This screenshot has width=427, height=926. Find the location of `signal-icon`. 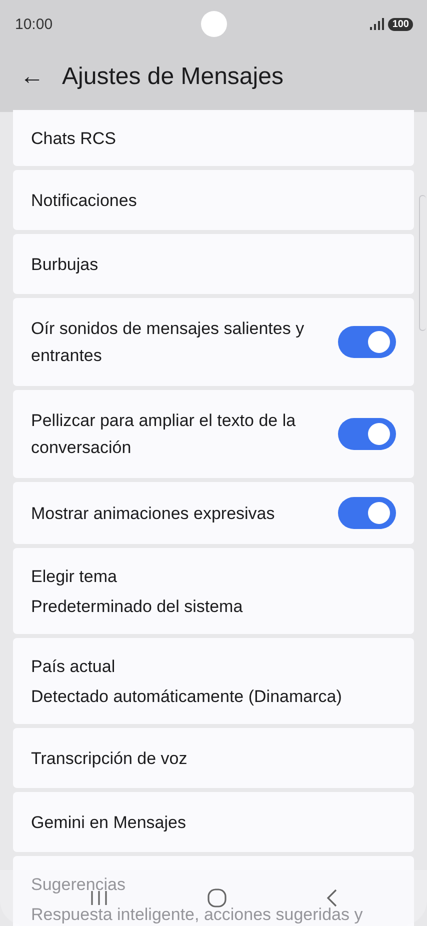

signal-icon is located at coordinates (377, 24).